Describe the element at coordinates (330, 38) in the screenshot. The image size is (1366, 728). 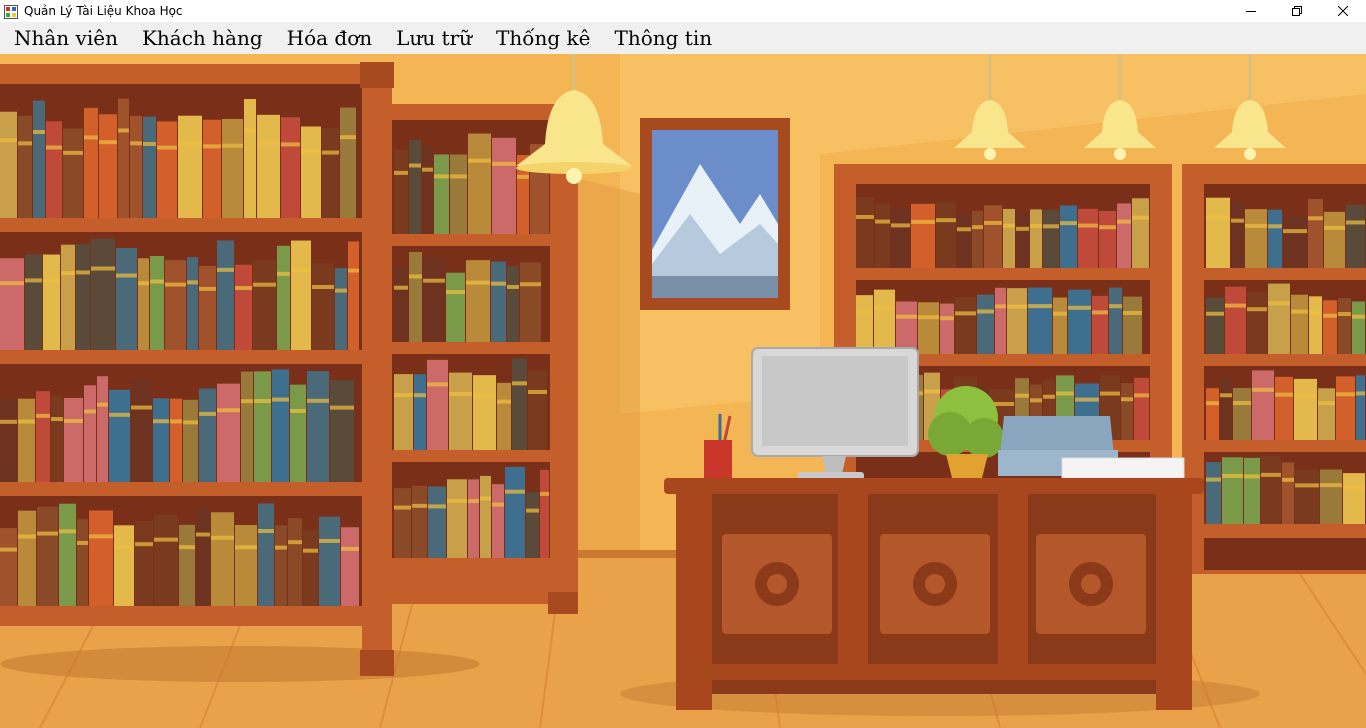
I see `menu-hoa-don: Hóa đơn` at that location.